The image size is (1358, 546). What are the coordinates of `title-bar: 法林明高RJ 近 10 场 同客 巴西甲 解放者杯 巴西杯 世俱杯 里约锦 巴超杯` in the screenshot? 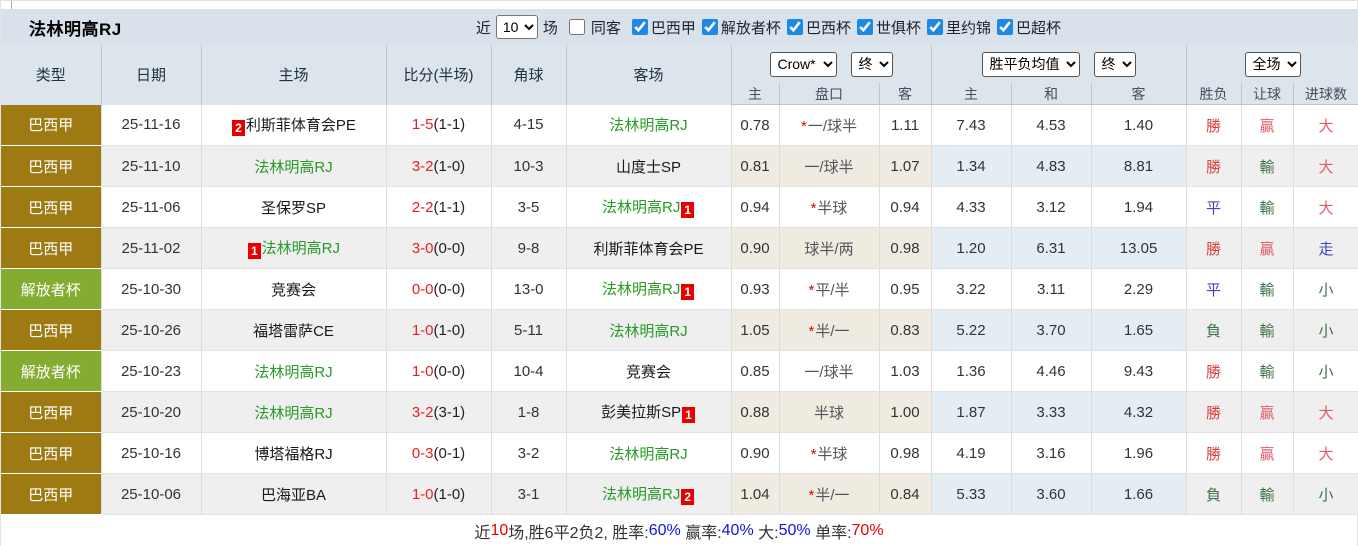 It's located at (679, 27).